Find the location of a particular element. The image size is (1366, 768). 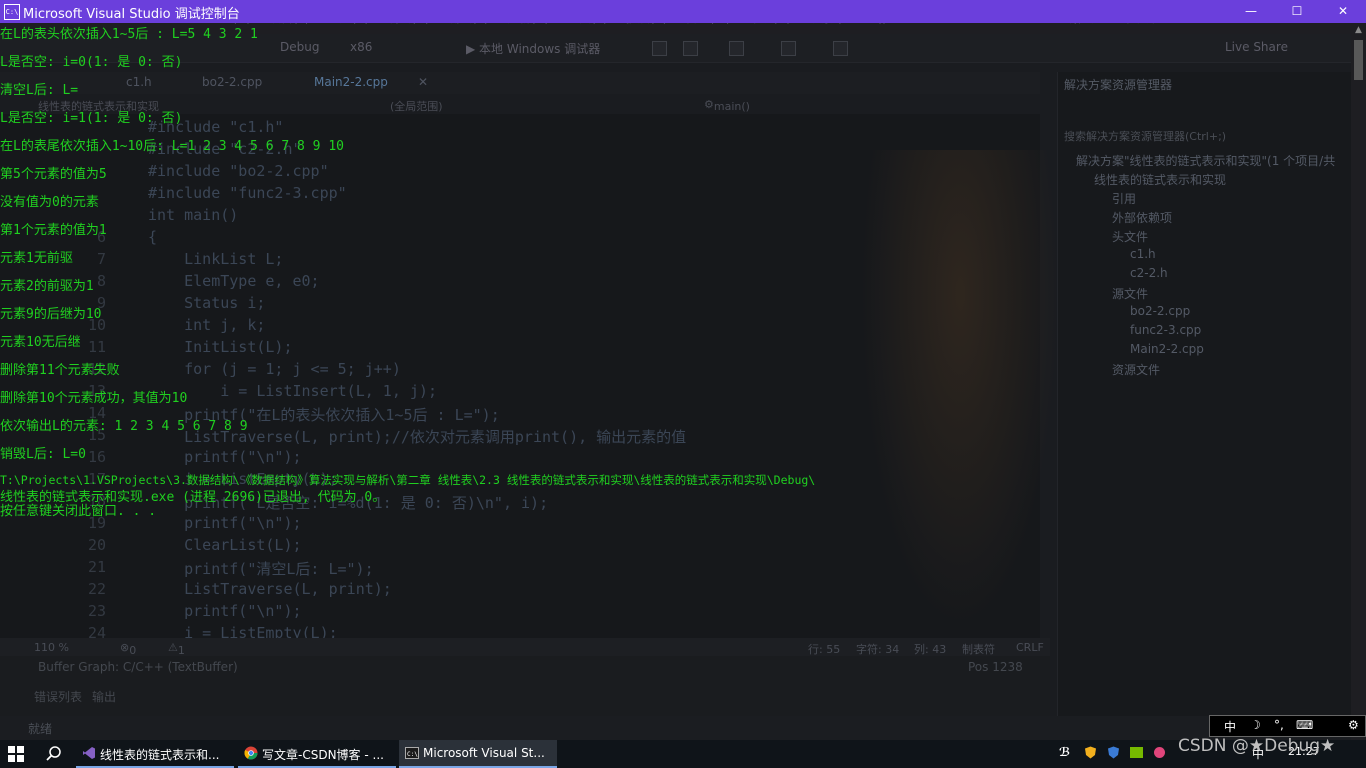

console-titlebar: C:\ Microsoft Visual Studio 调试控制台 — ☐ ✕ is located at coordinates (683, 11).